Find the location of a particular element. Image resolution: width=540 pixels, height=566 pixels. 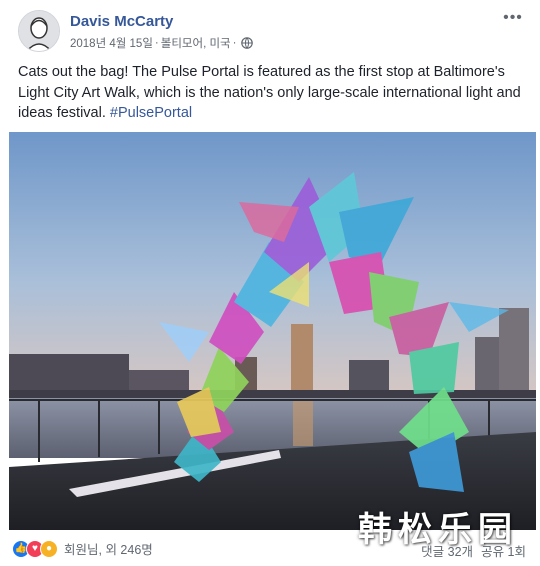

engagement-counts: 댓글 32개 공유 1회 is located at coordinates (473, 550).